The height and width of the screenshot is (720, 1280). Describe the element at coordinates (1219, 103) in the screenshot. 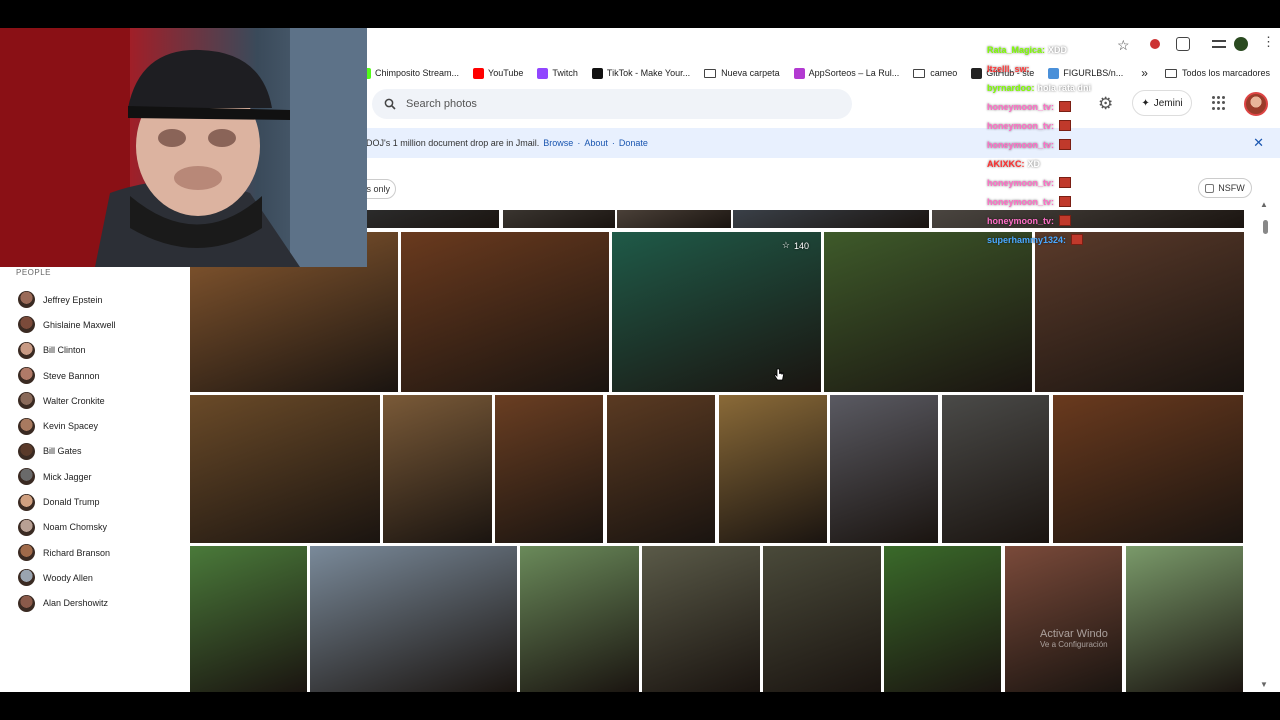

I see `apps-grid-icon` at that location.